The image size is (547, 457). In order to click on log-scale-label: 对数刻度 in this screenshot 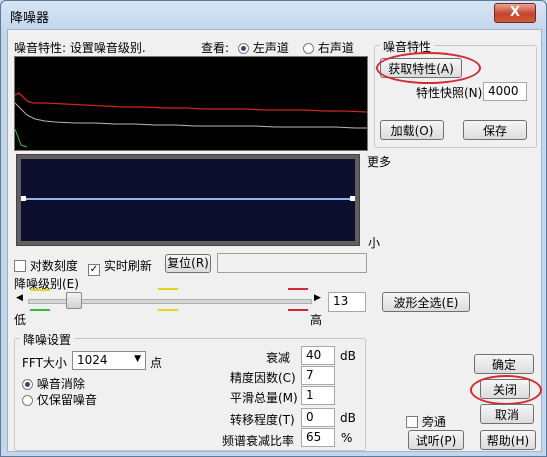, I will do `click(53, 266)`.